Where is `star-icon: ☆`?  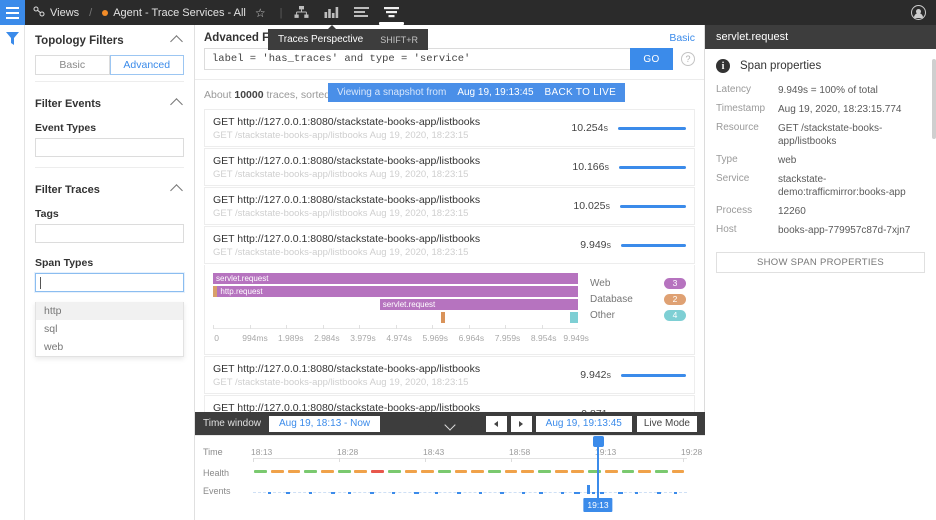
star-icon: ☆ is located at coordinates (260, 13).